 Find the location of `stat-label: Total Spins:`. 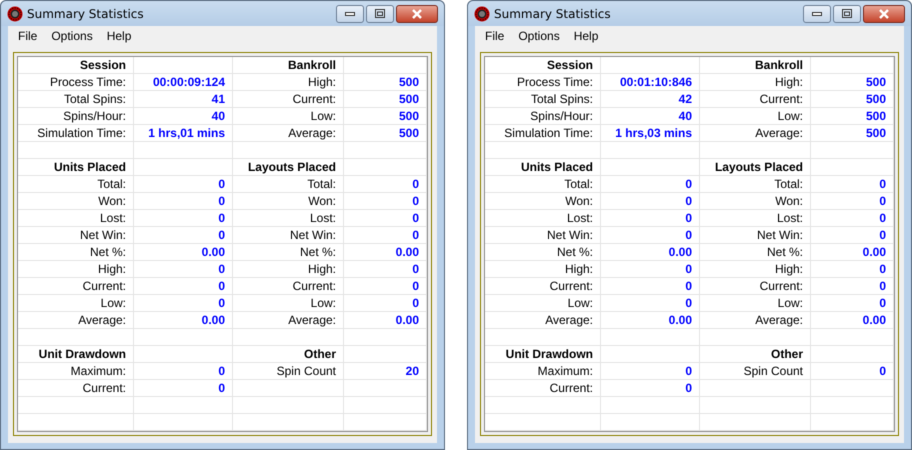

stat-label: Total Spins: is located at coordinates (76, 99).